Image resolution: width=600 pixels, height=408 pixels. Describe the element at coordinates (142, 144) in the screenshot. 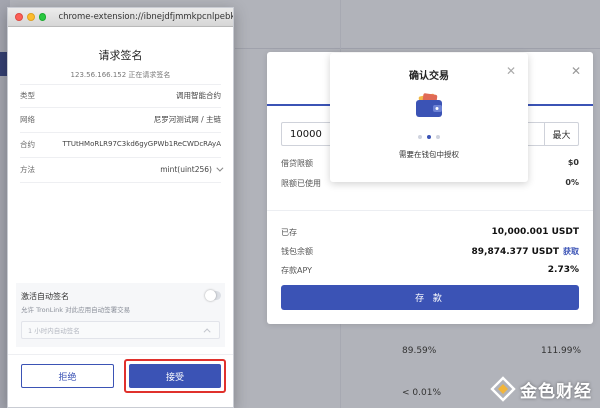

I see `contract-address: TTUtHMoRLR97C3kd6gyGPWb1ReCWDcRAyA` at that location.